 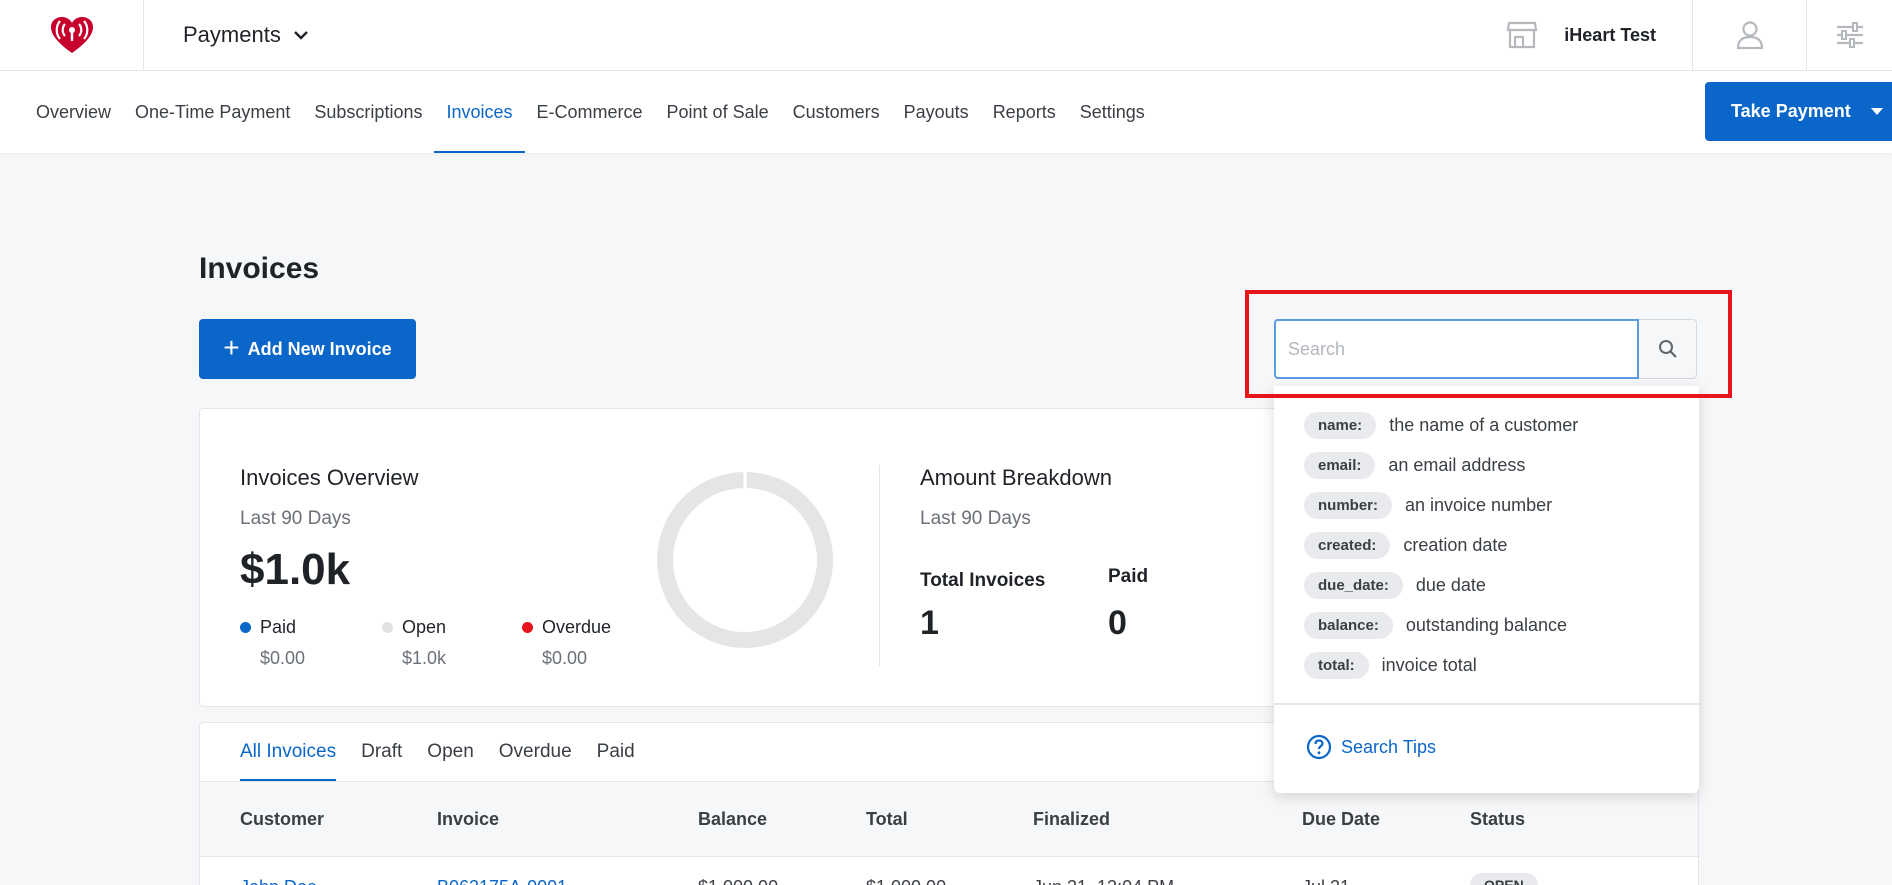 What do you see at coordinates (1024, 112) in the screenshot?
I see `nav-tab-reports: Reports` at bounding box center [1024, 112].